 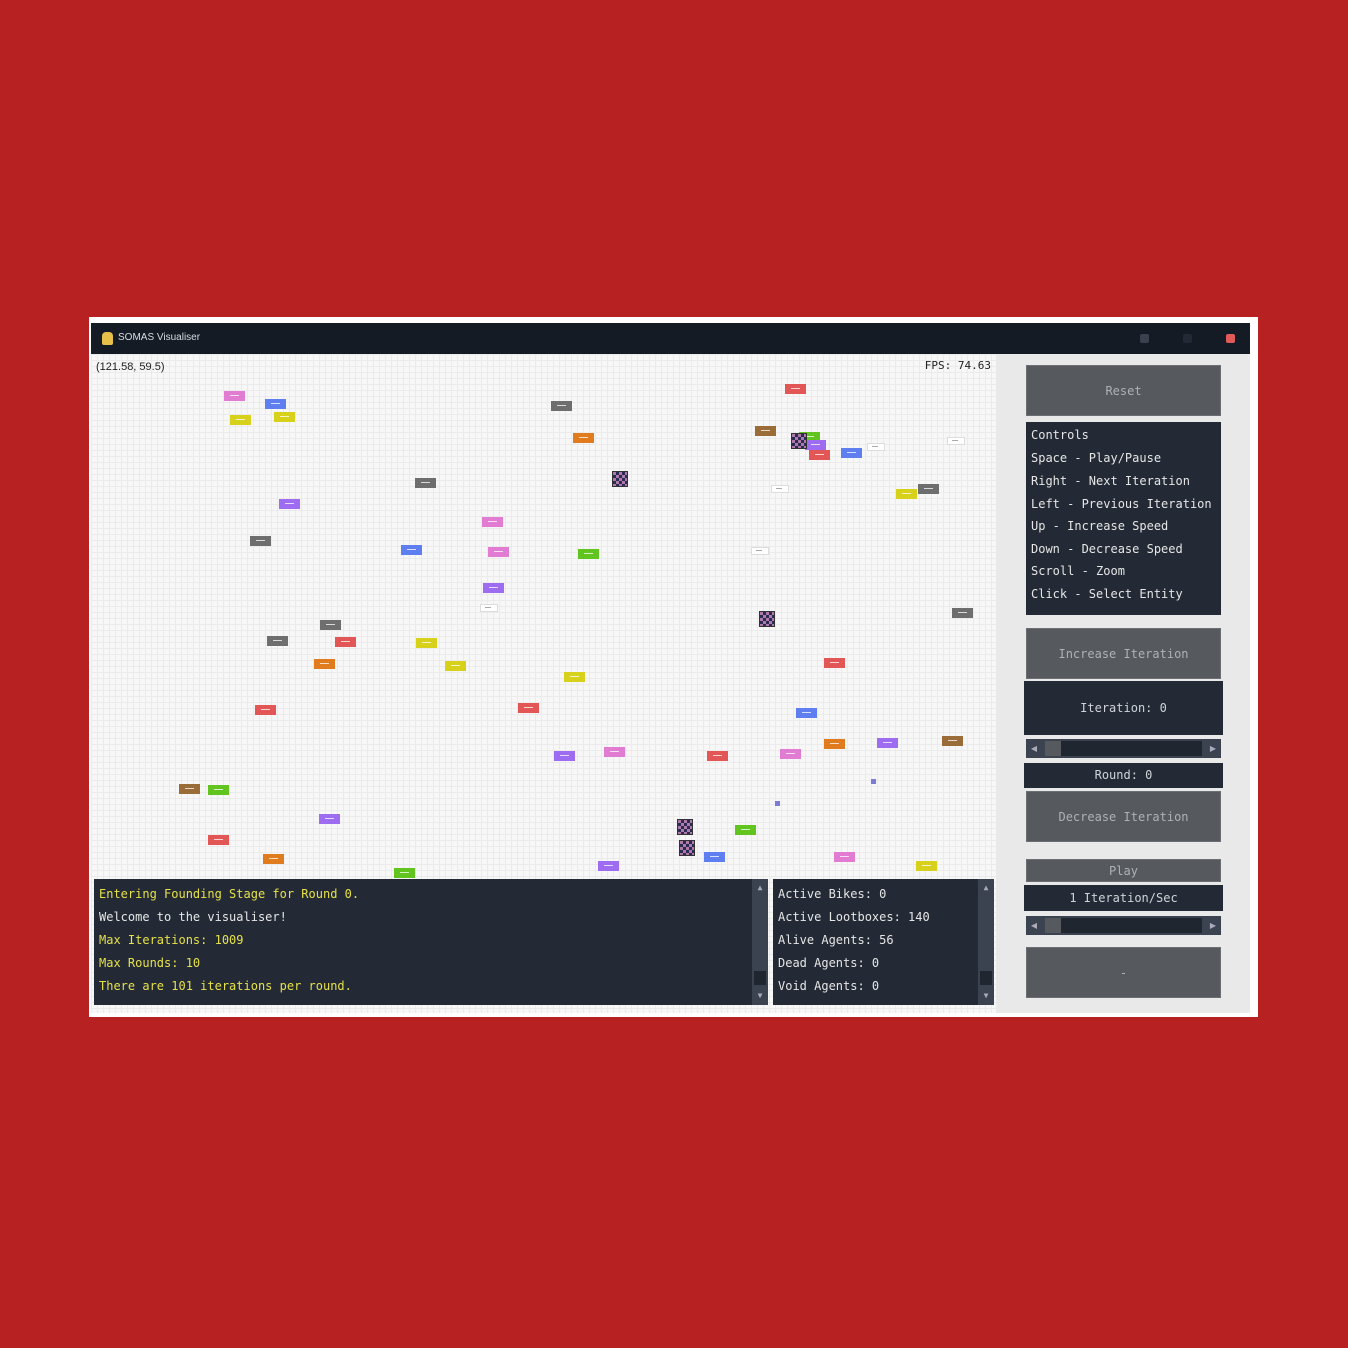 I want to click on reset-button: Reset, so click(x=1123, y=390).